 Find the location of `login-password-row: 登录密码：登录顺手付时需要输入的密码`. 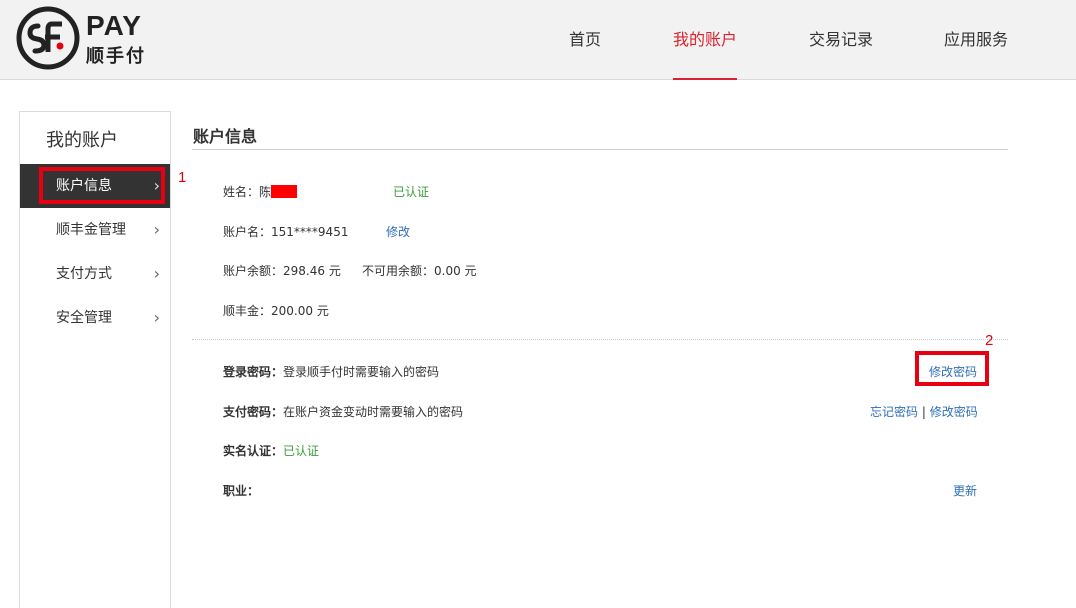

login-password-row: 登录密码：登录顺手付时需要输入的密码 is located at coordinates (331, 371).